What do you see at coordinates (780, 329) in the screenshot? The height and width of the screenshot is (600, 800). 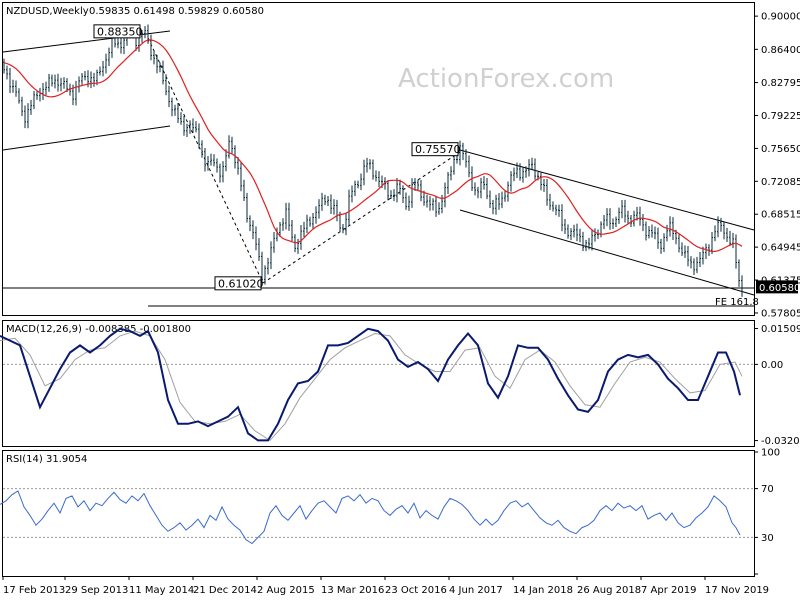 I see `macd-tick-label: 0.015093` at bounding box center [780, 329].